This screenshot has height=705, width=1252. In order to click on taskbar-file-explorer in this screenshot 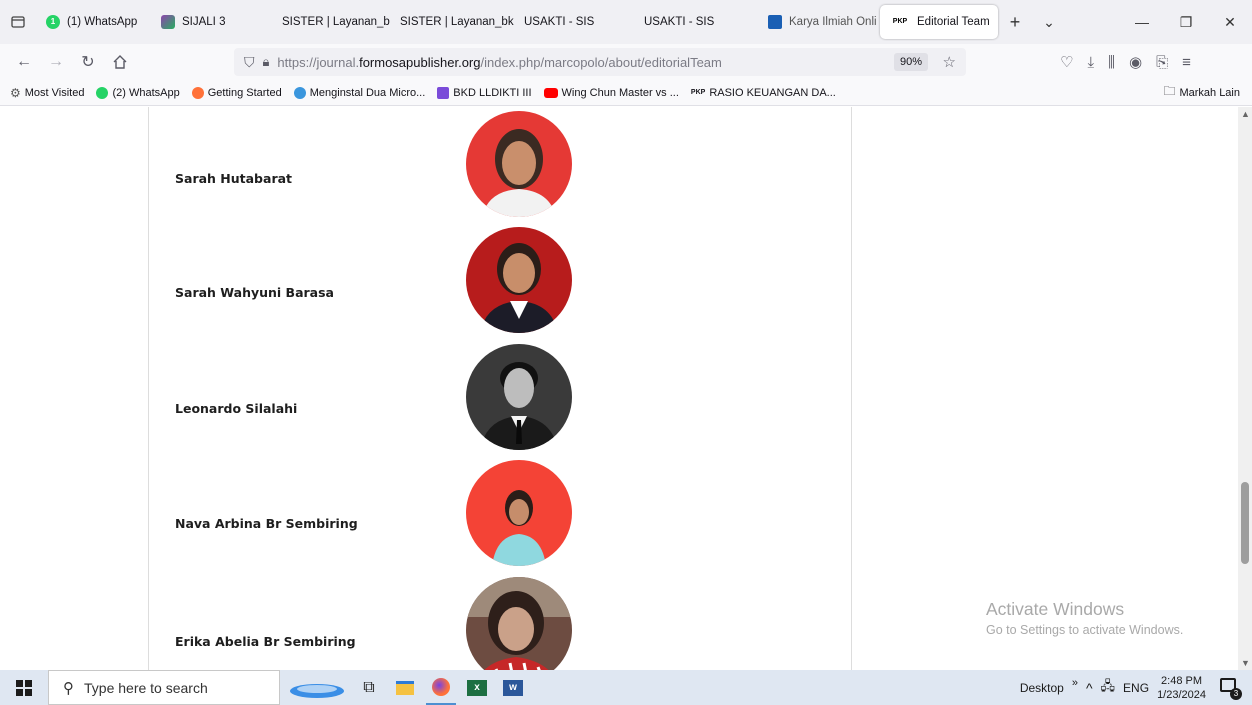, I will do `click(405, 687)`.